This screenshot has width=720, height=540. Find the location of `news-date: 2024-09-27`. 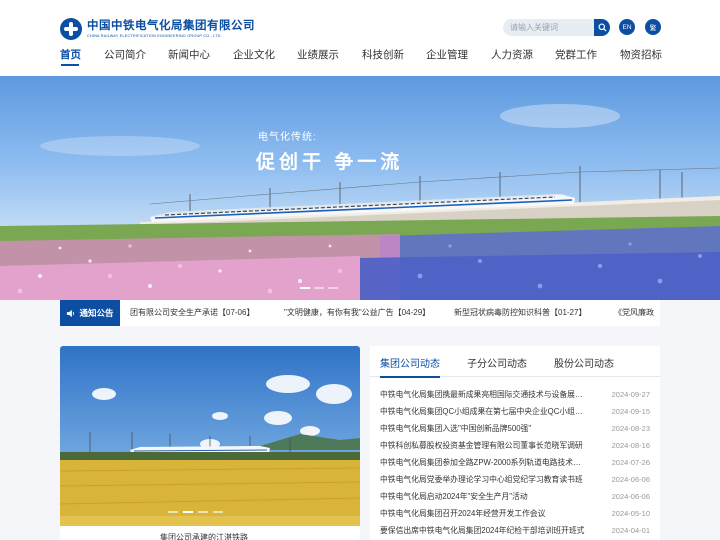

news-date: 2024-09-27 is located at coordinates (630, 394).